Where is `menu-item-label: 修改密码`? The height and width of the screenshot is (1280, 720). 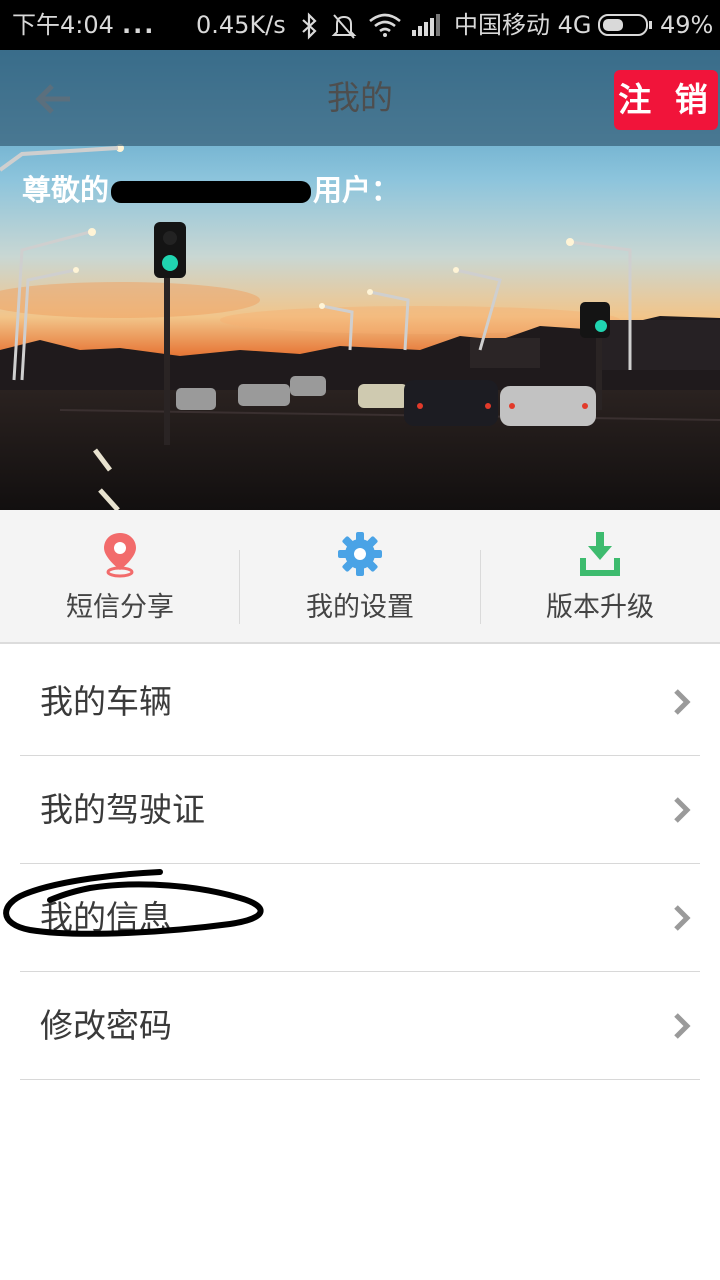
menu-item-label: 修改密码 is located at coordinates (106, 1025).